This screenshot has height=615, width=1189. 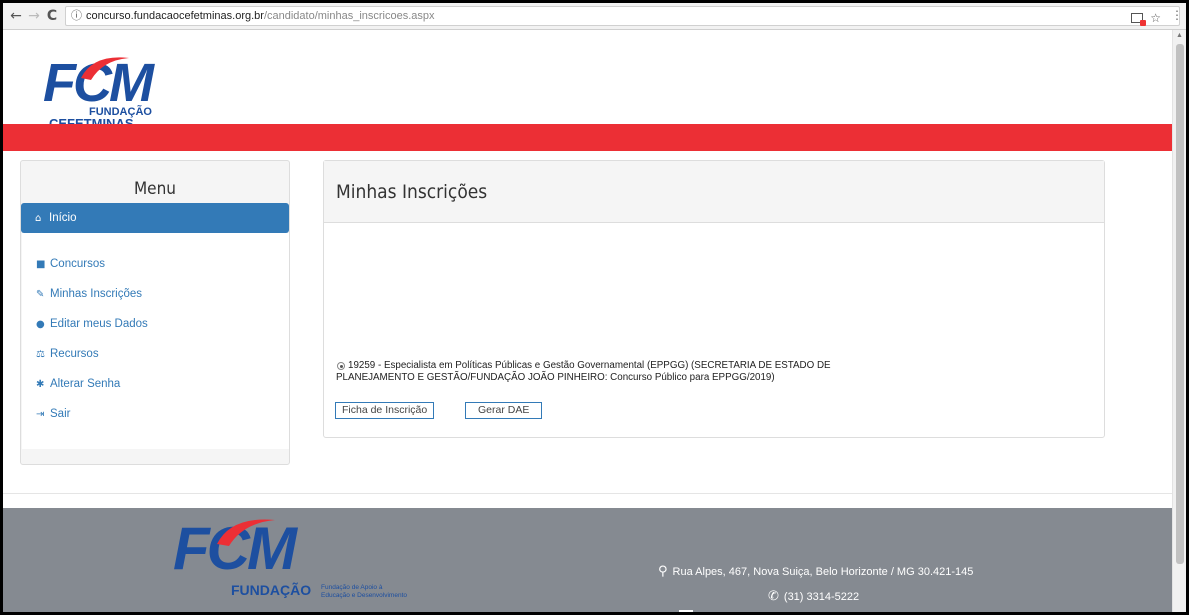 What do you see at coordinates (714, 192) in the screenshot?
I see `panel-header: Minhas Inscrições` at bounding box center [714, 192].